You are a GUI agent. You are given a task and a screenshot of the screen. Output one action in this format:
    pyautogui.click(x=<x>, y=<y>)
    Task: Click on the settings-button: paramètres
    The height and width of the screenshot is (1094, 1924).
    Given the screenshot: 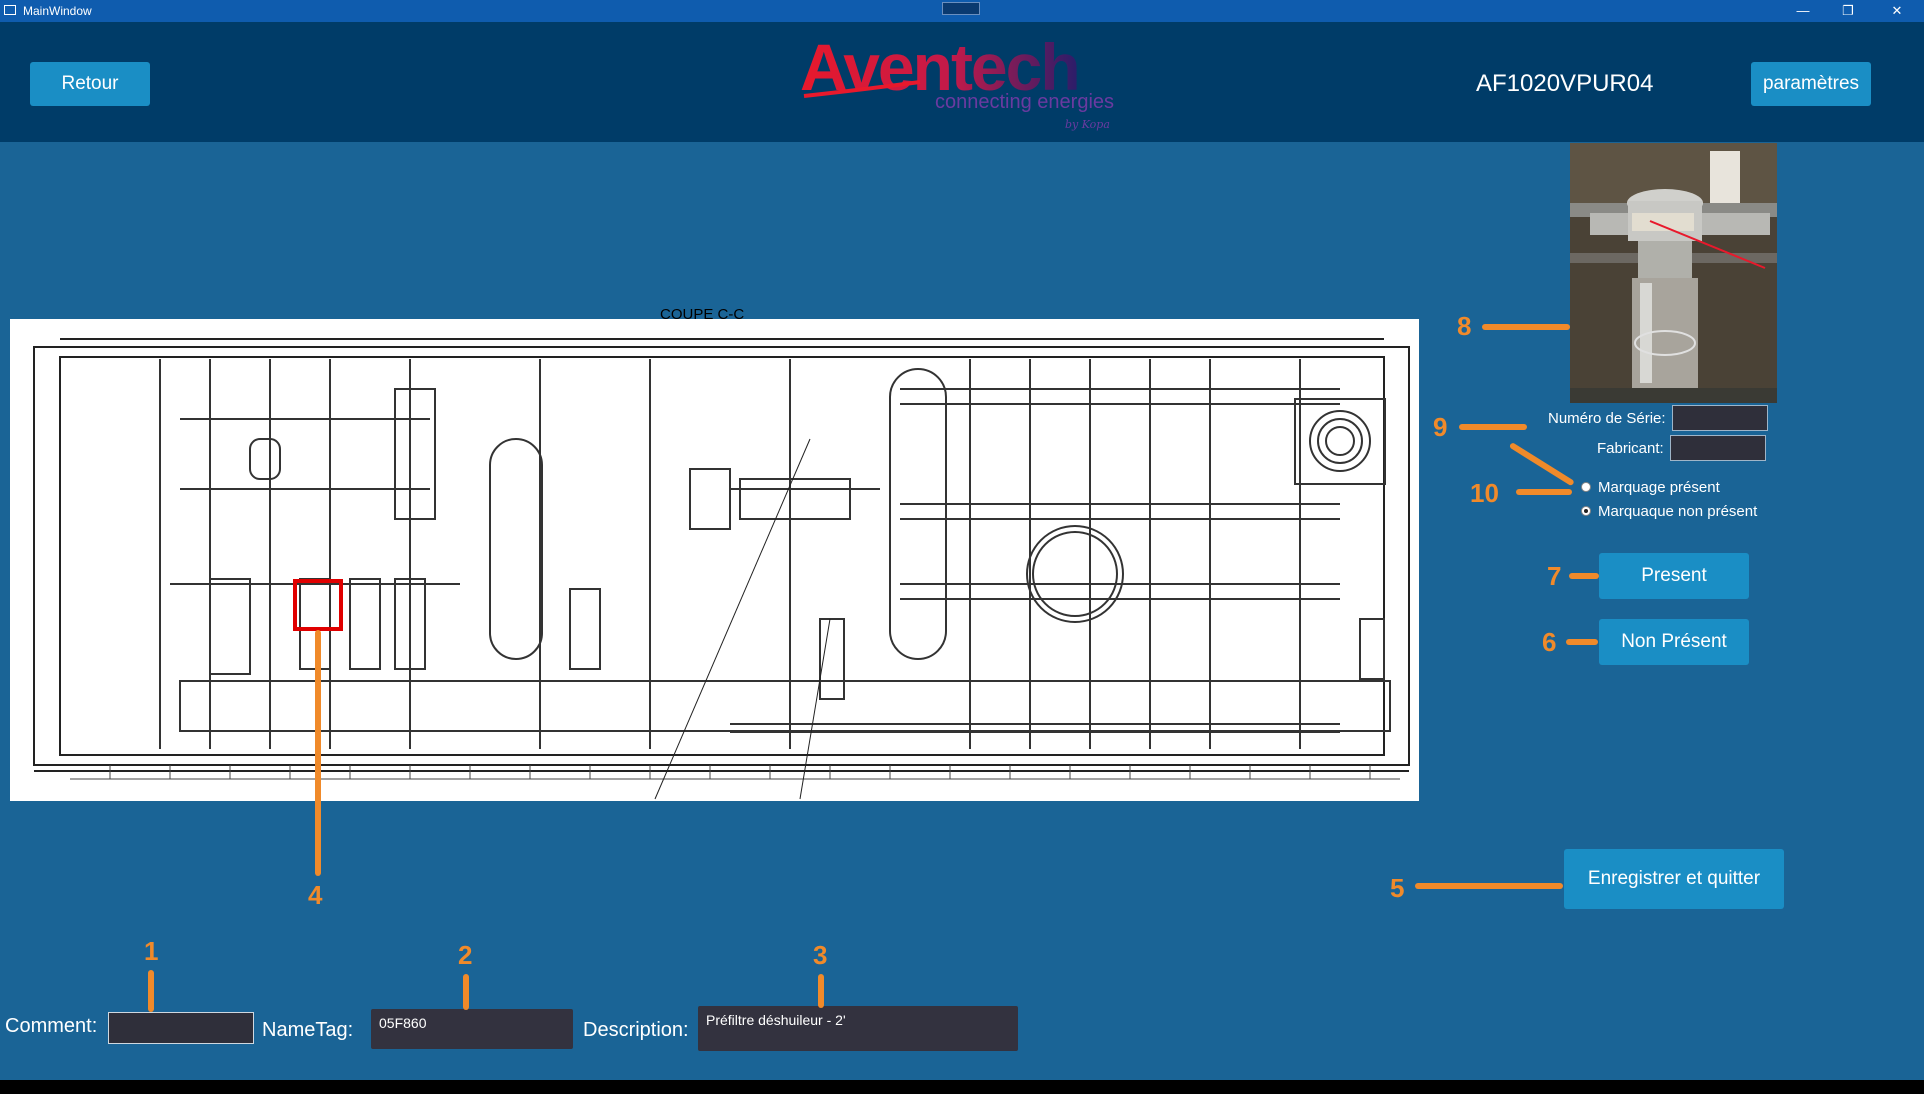 What is the action you would take?
    pyautogui.click(x=1811, y=84)
    